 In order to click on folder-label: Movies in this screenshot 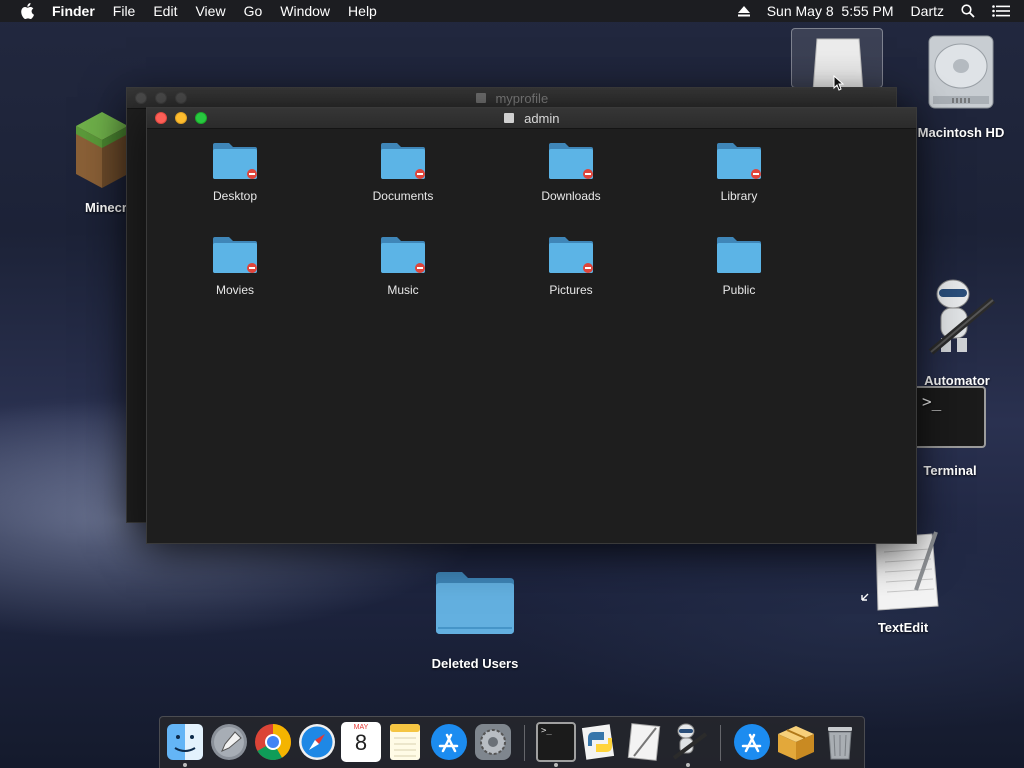, I will do `click(234, 290)`.